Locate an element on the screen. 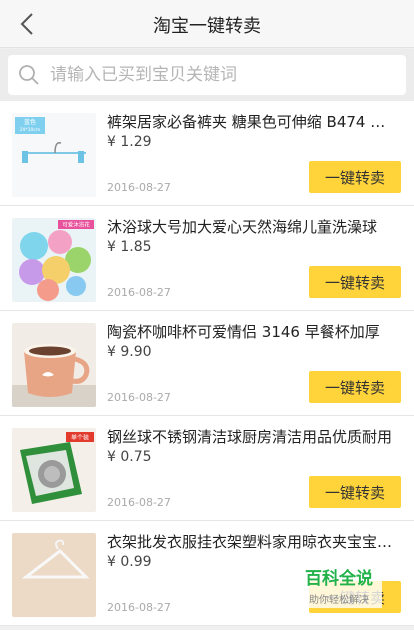  search-box is located at coordinates (207, 75).